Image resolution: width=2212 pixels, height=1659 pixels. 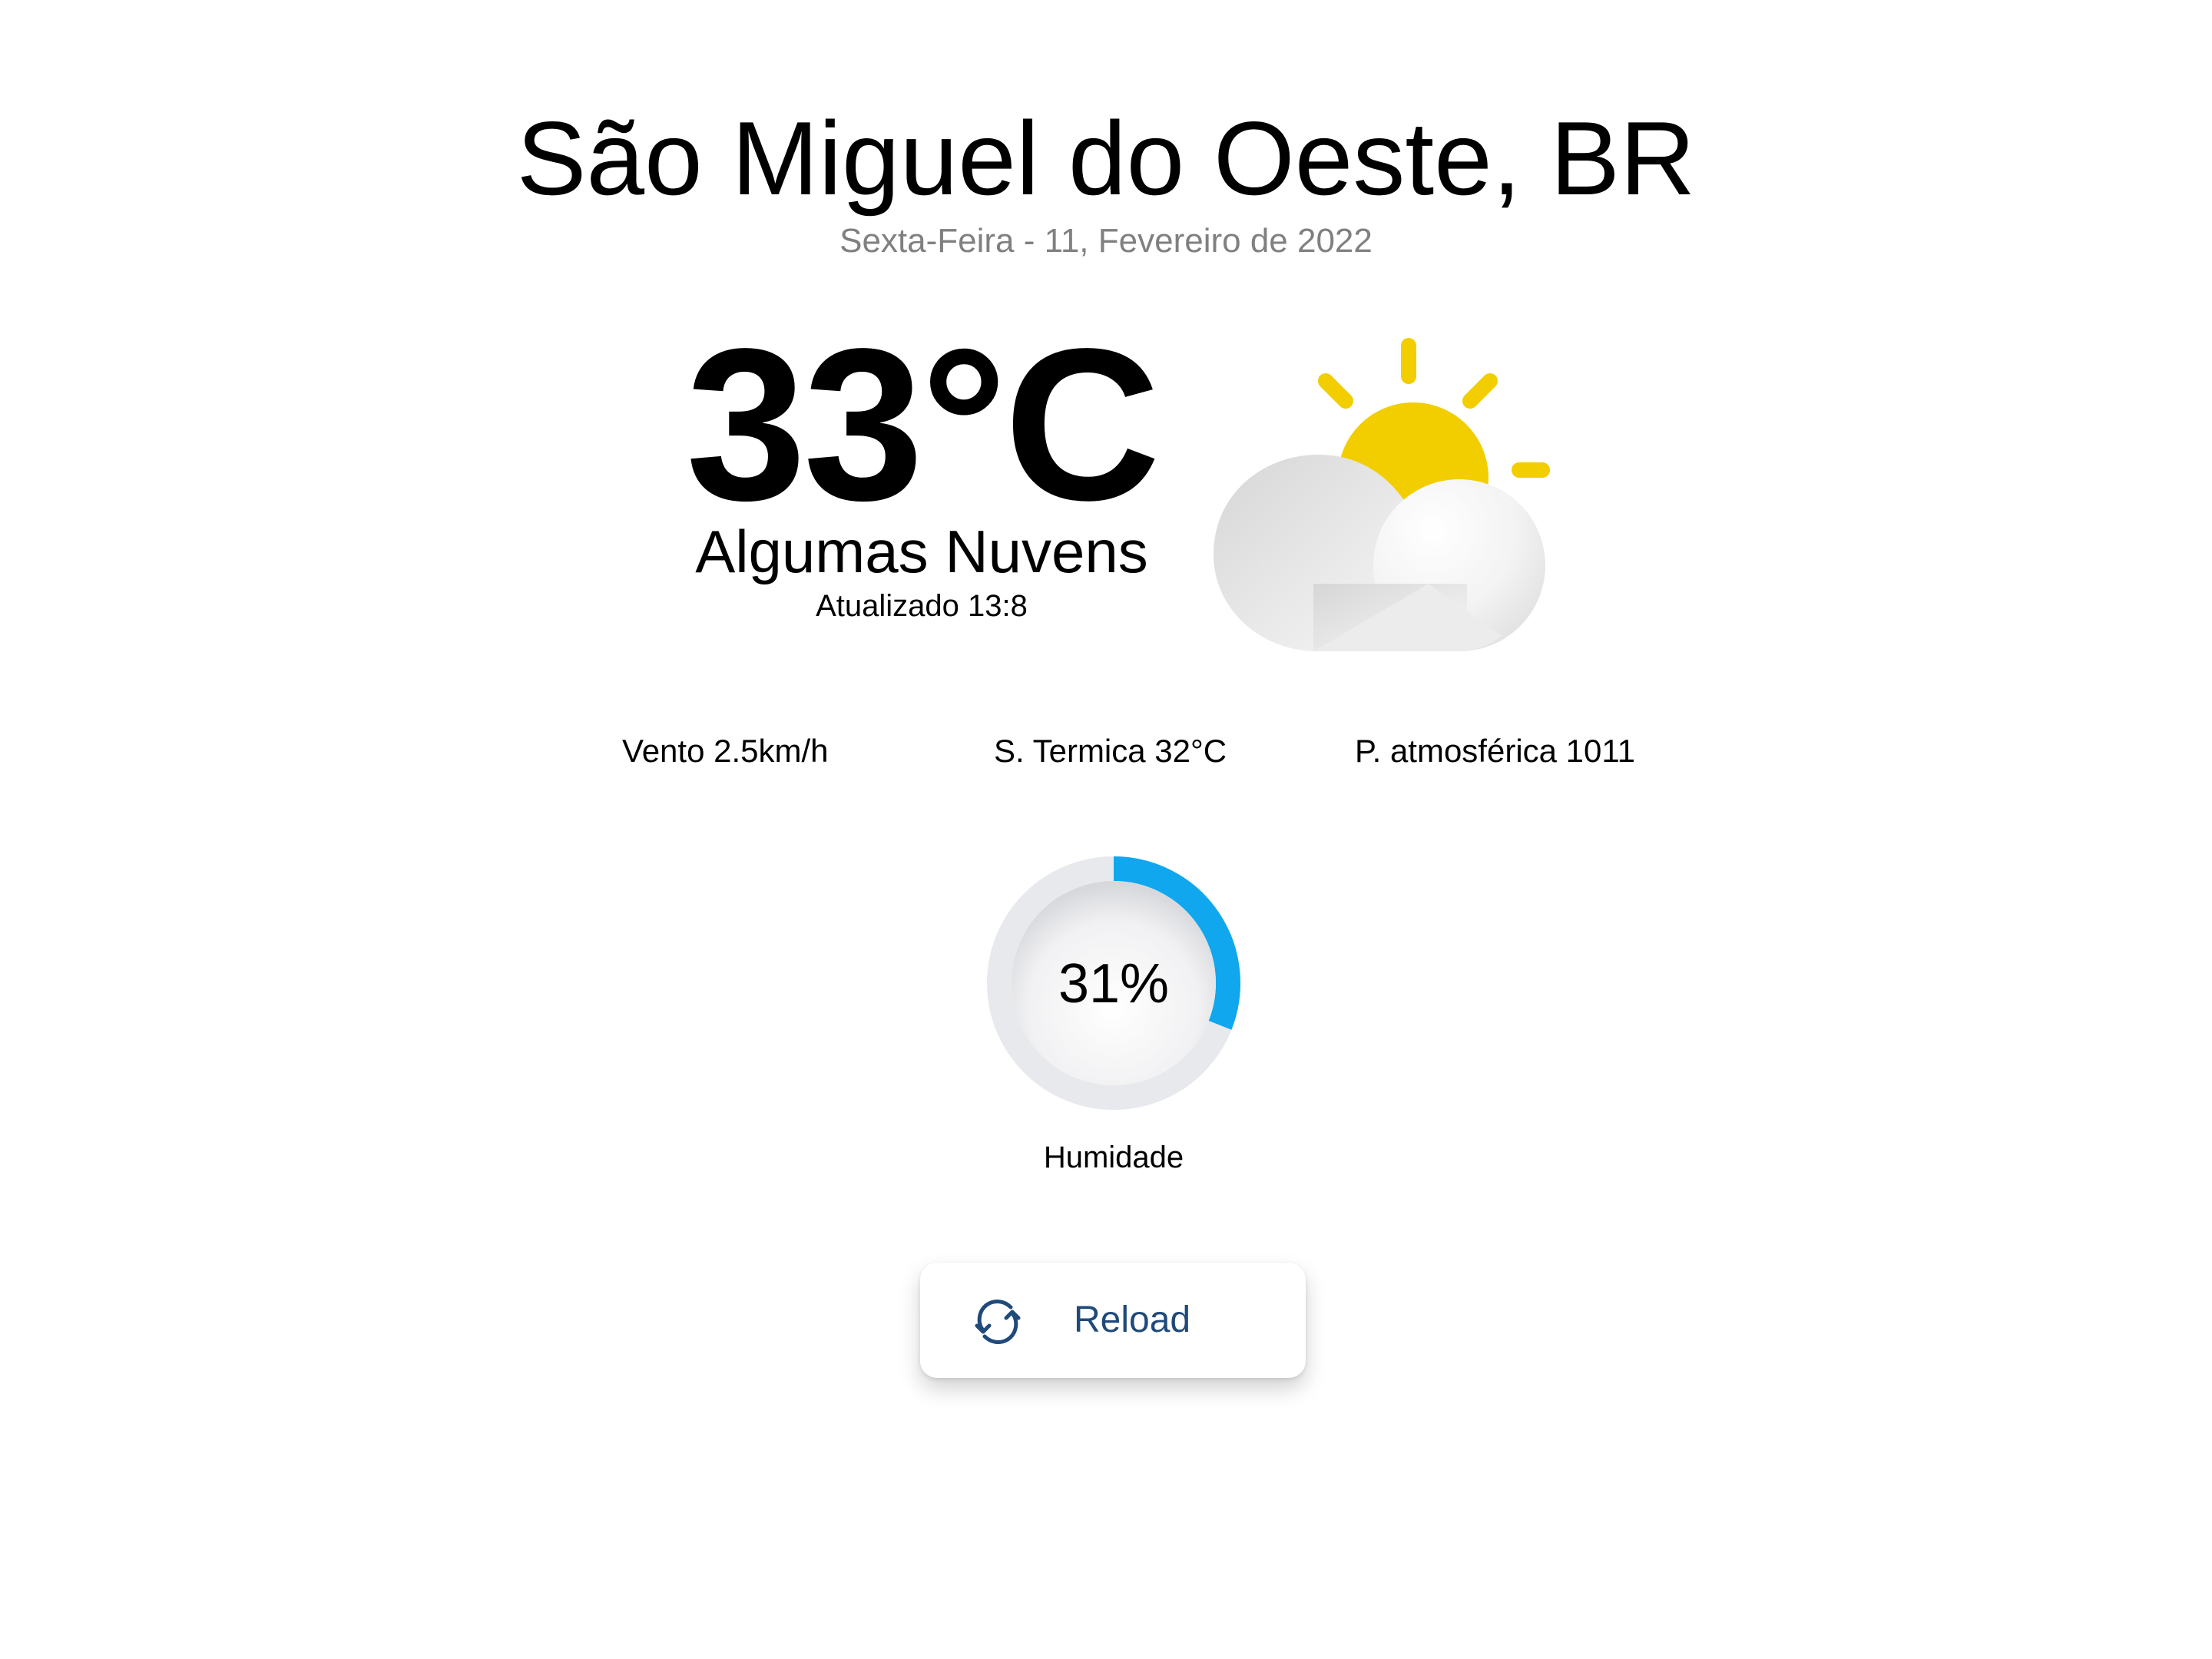 I want to click on humidity-label: Humidade, so click(x=1113, y=1158).